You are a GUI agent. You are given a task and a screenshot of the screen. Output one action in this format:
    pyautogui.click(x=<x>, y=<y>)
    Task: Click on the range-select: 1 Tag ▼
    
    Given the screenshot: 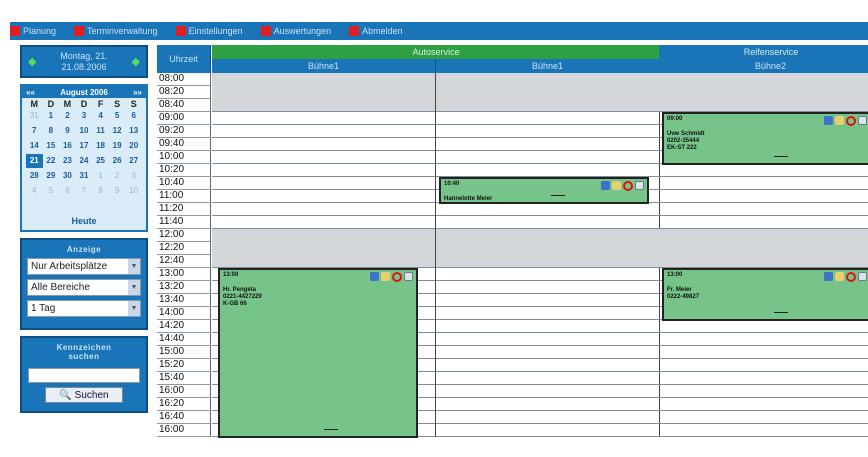 What is the action you would take?
    pyautogui.click(x=84, y=308)
    